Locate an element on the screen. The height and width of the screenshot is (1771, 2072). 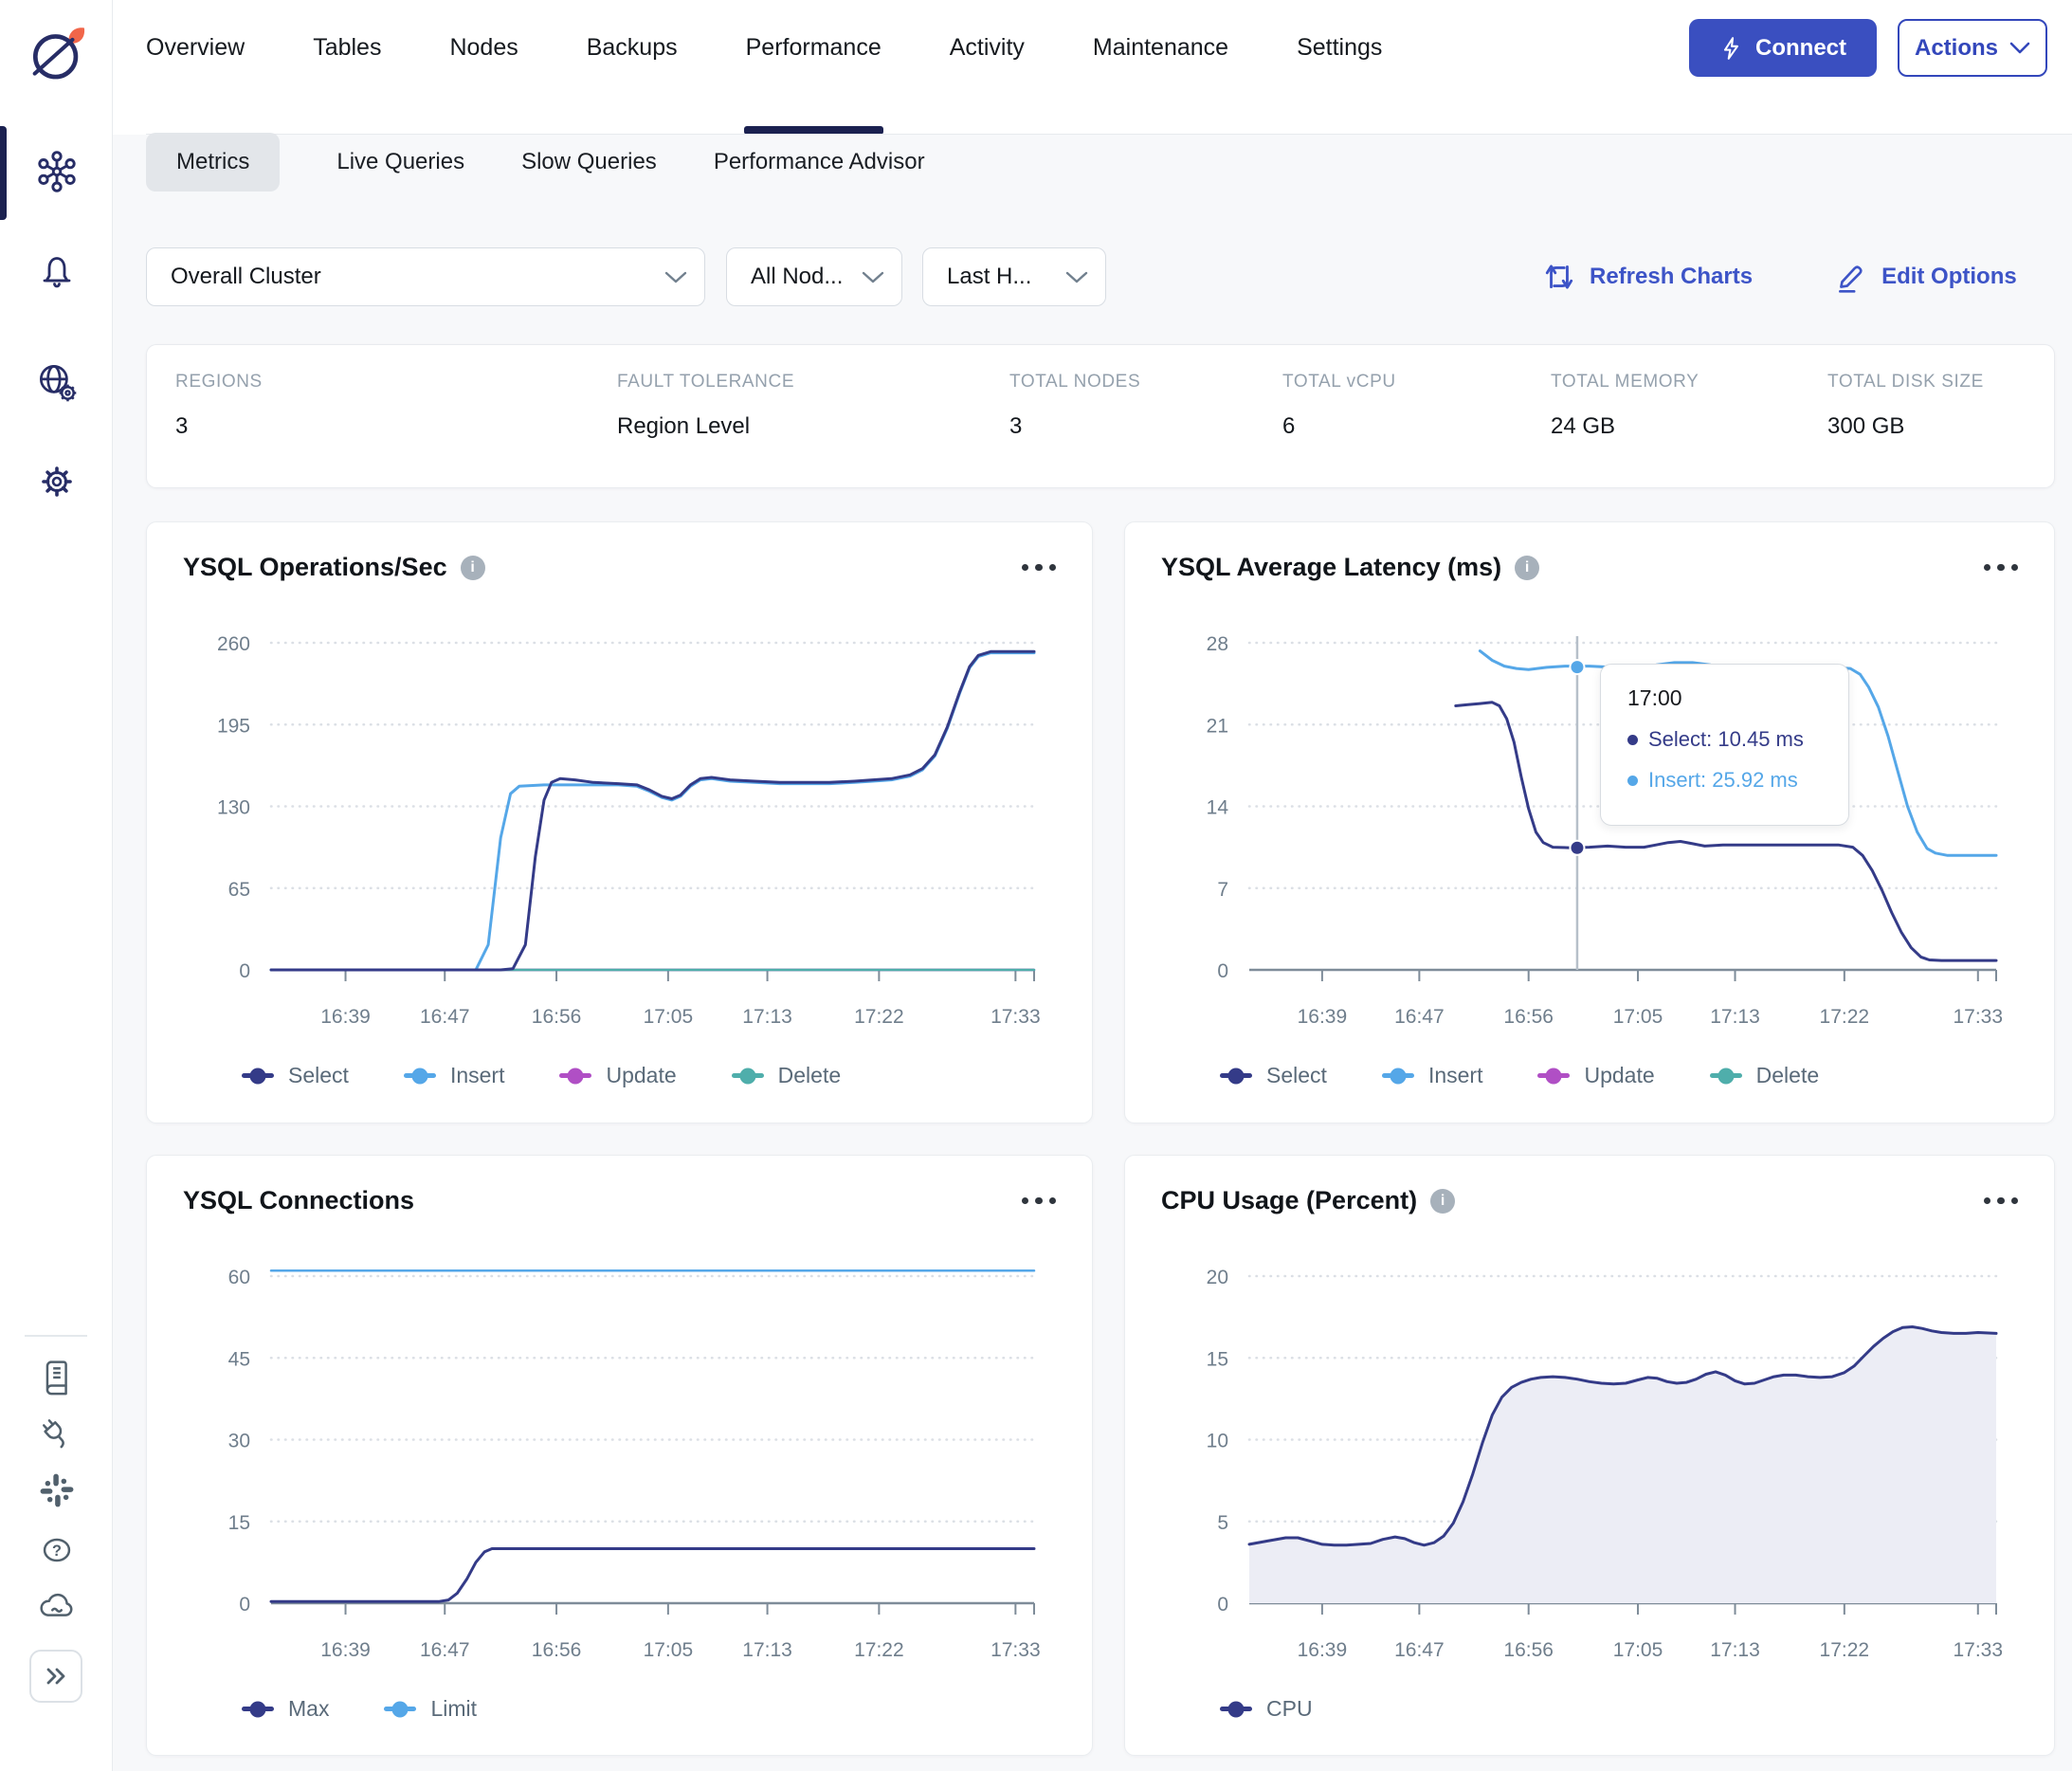
legend-label: Limit is located at coordinates (454, 1709).